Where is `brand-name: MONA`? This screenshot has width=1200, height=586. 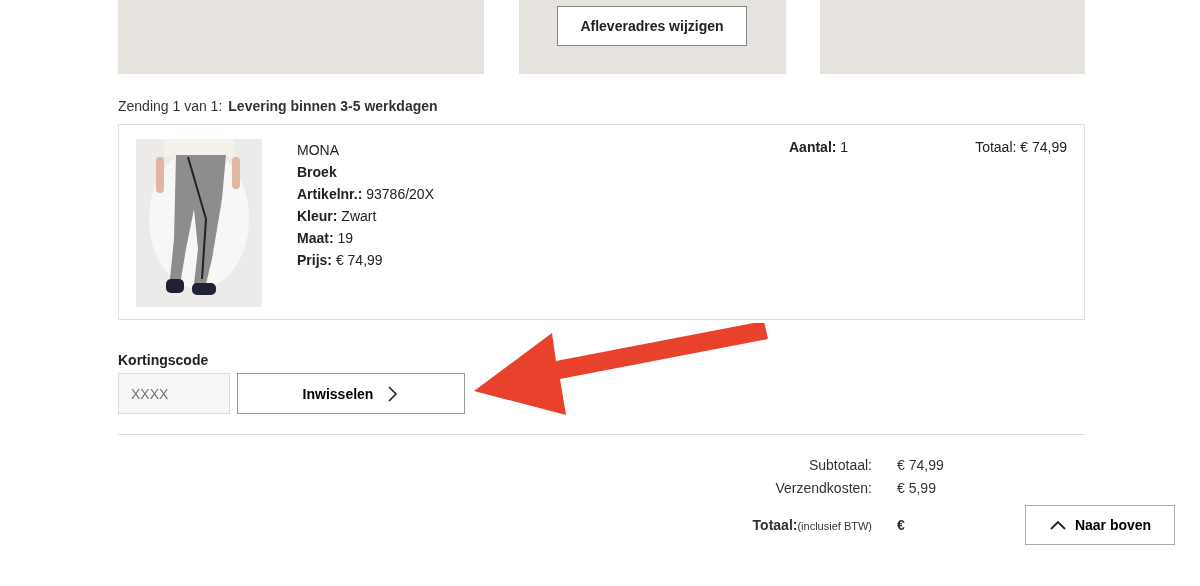 brand-name: MONA is located at coordinates (318, 150).